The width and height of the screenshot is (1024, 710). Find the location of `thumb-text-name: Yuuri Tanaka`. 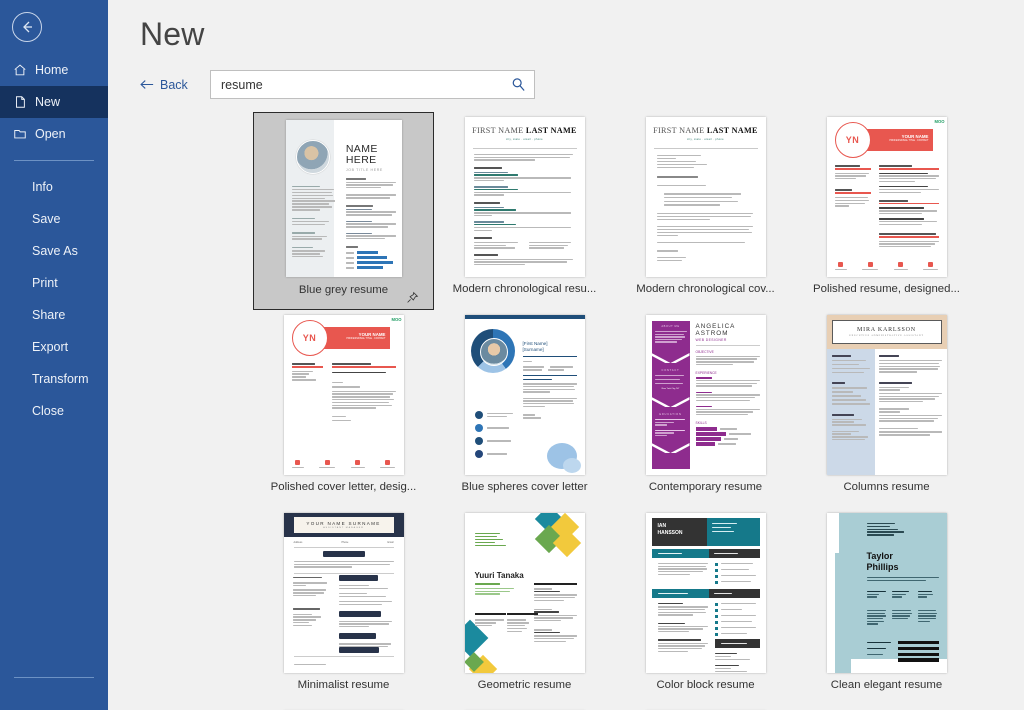

thumb-text-name: Yuuri Tanaka is located at coordinates (499, 575).